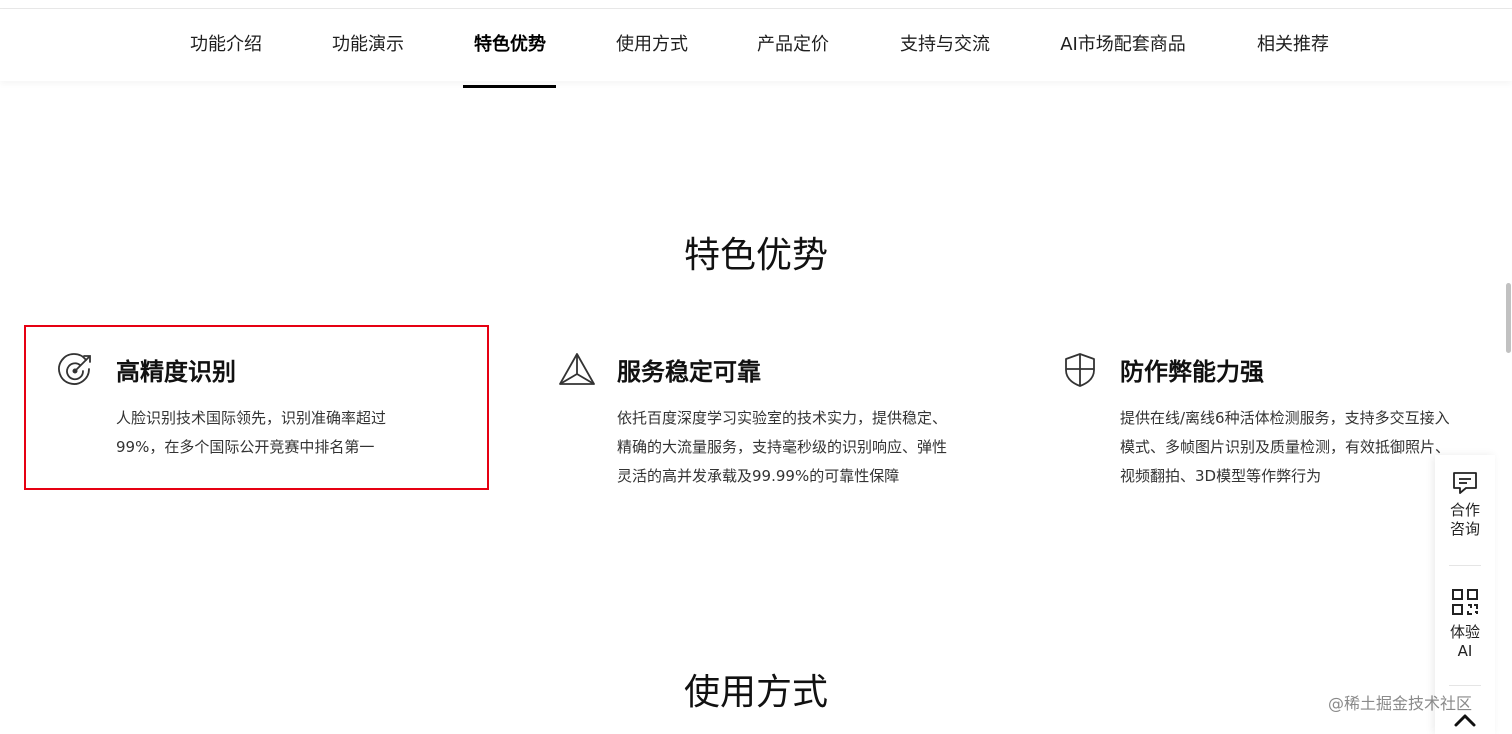  What do you see at coordinates (945, 45) in the screenshot?
I see `nav-tab-support: 支持与交流` at bounding box center [945, 45].